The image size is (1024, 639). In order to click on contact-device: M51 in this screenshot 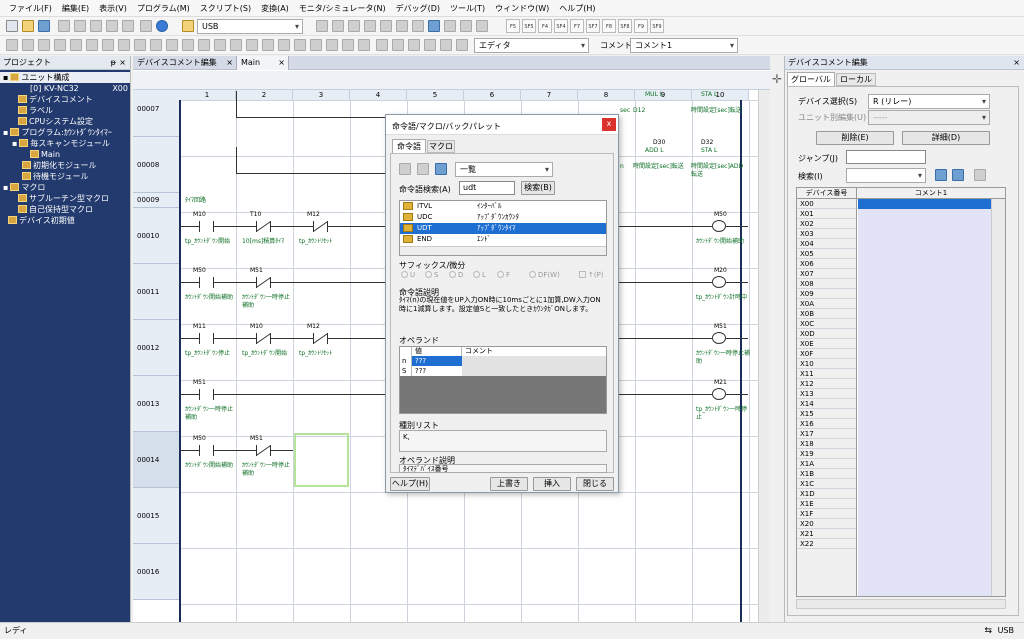, I will do `click(256, 439)`.